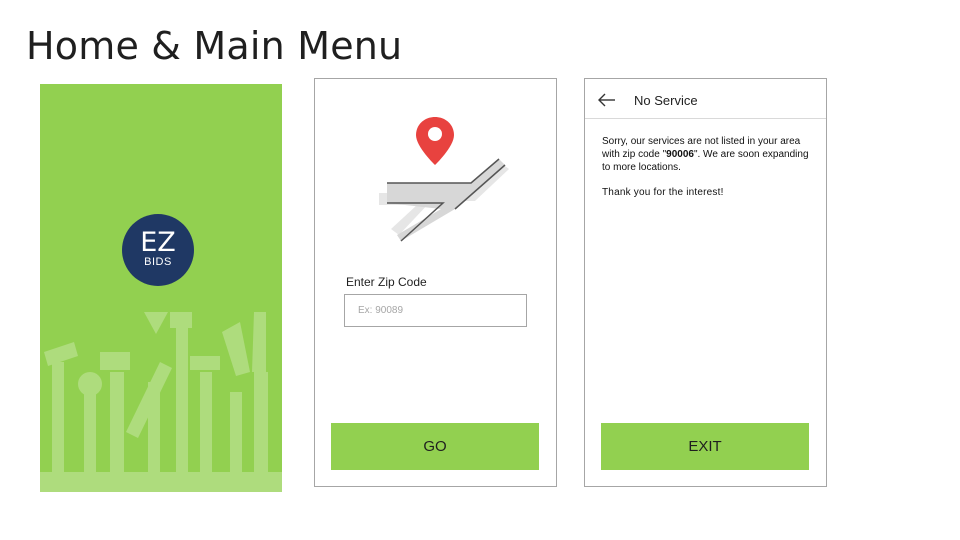 The image size is (960, 540). What do you see at coordinates (666, 100) in the screenshot?
I see `no-service-title: No Service` at bounding box center [666, 100].